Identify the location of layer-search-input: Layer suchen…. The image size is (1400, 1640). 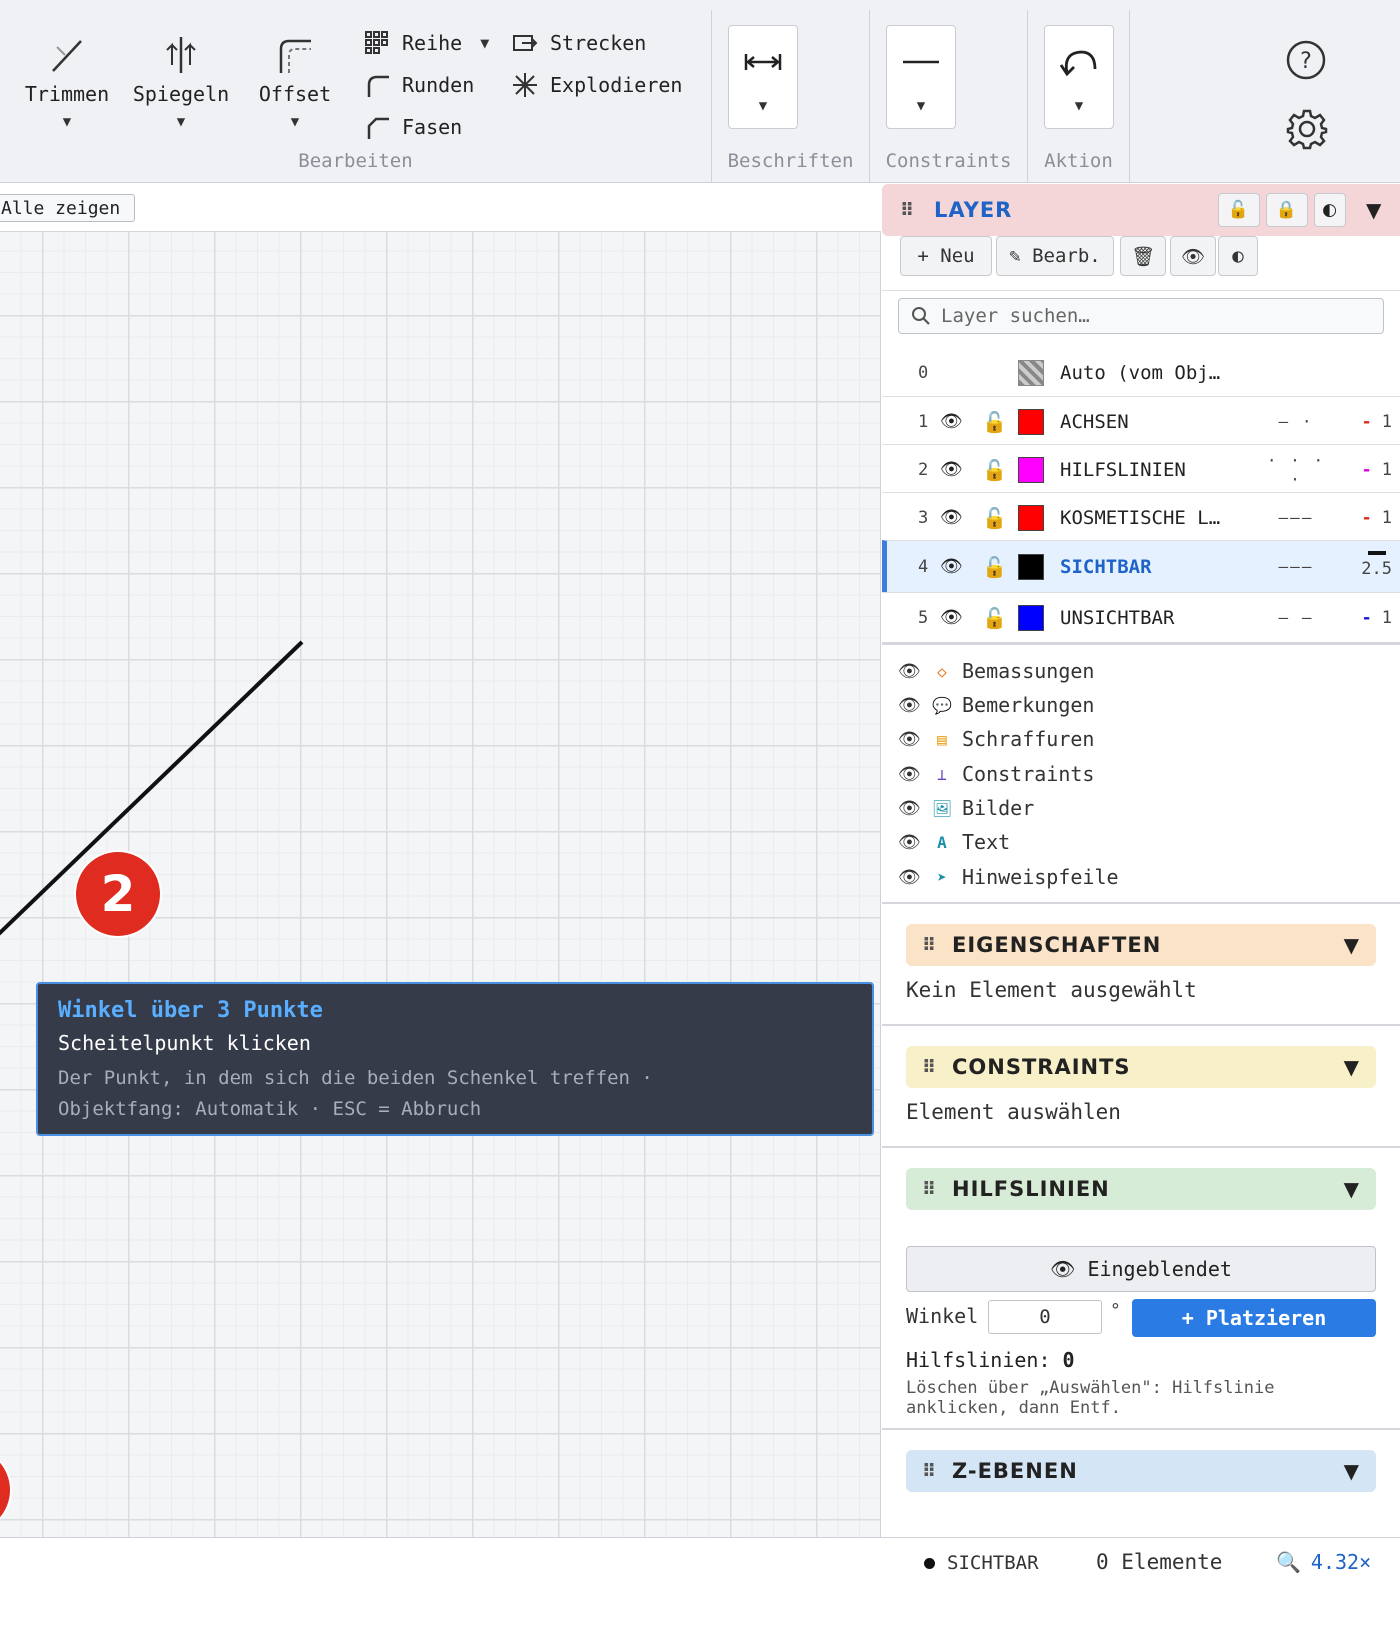
(1141, 316).